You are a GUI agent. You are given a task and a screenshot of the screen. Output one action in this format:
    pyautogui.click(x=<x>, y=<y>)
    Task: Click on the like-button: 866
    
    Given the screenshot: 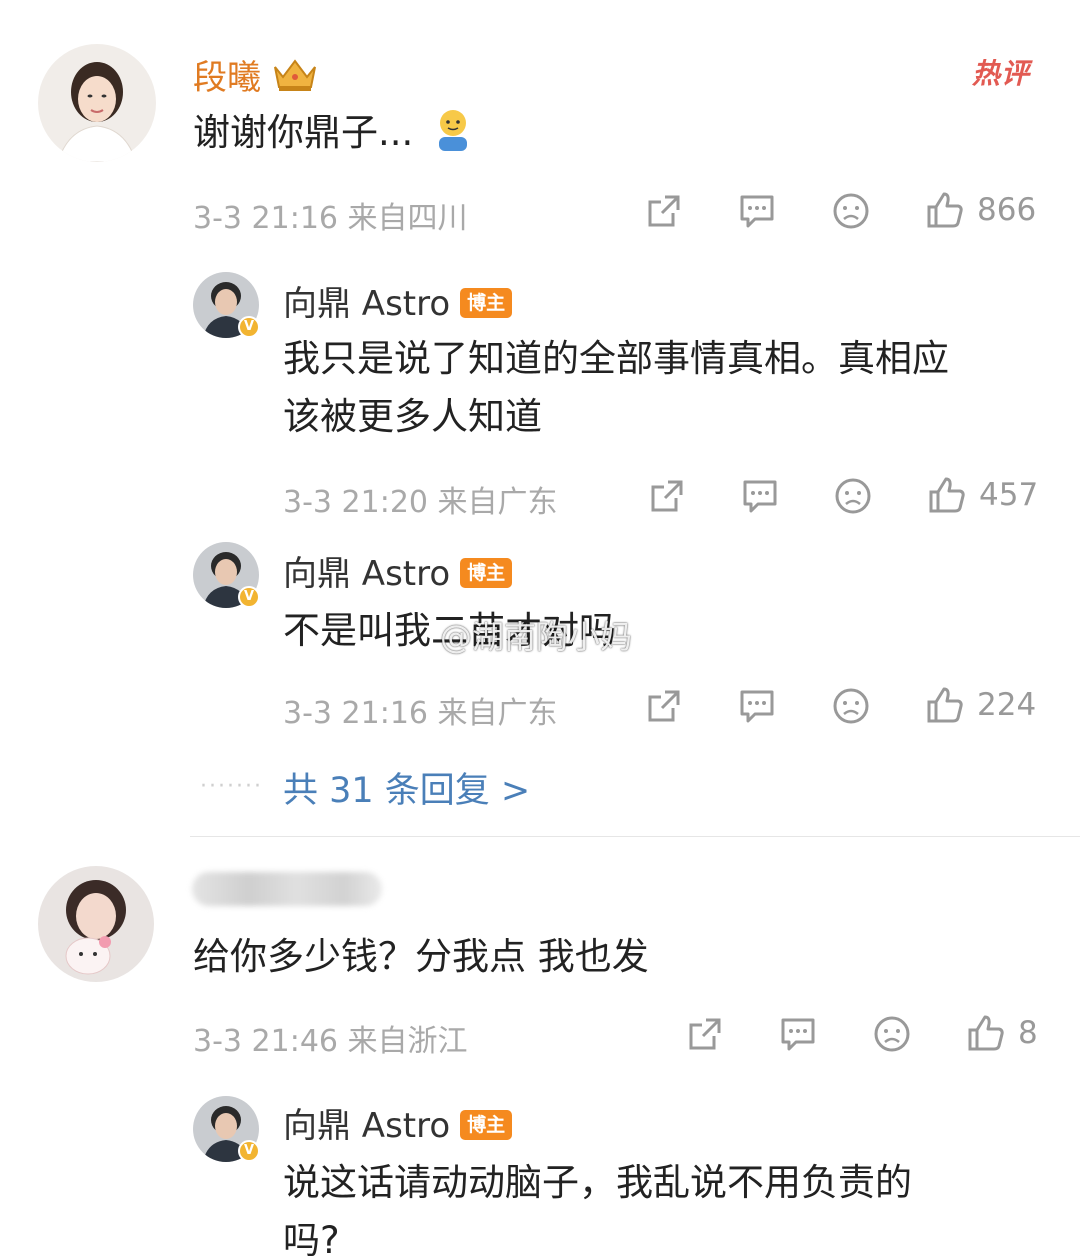 What is the action you would take?
    pyautogui.click(x=980, y=210)
    